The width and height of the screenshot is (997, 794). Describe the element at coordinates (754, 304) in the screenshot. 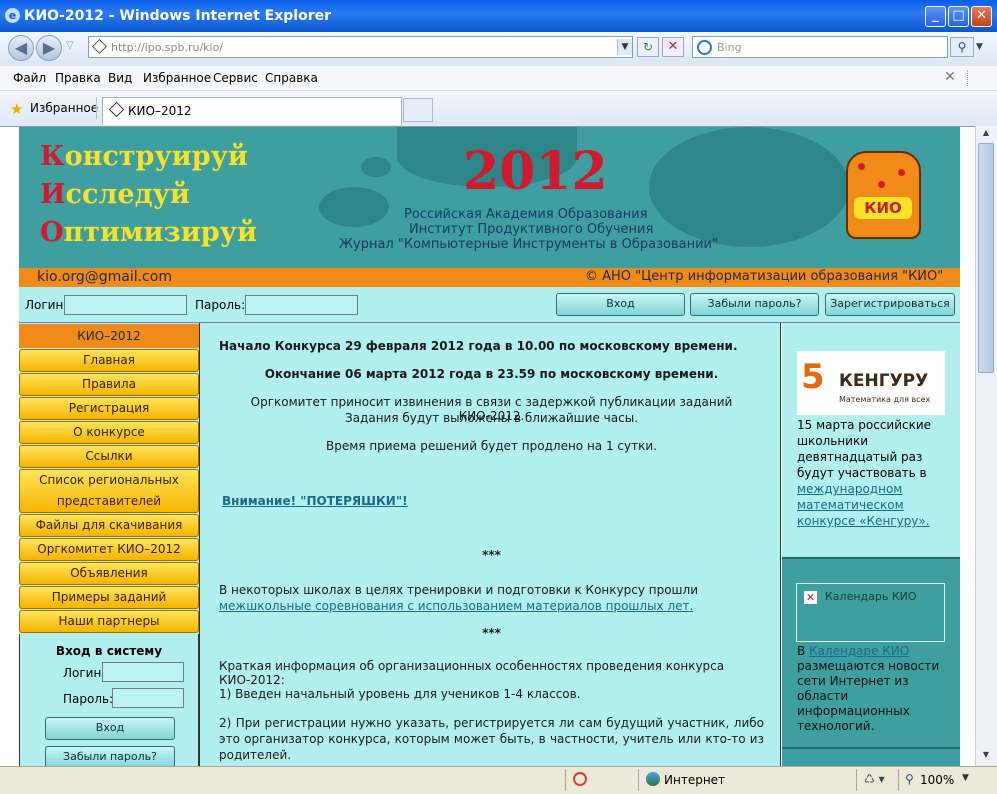

I see `forgot-password-button: Забыли пароль?` at that location.